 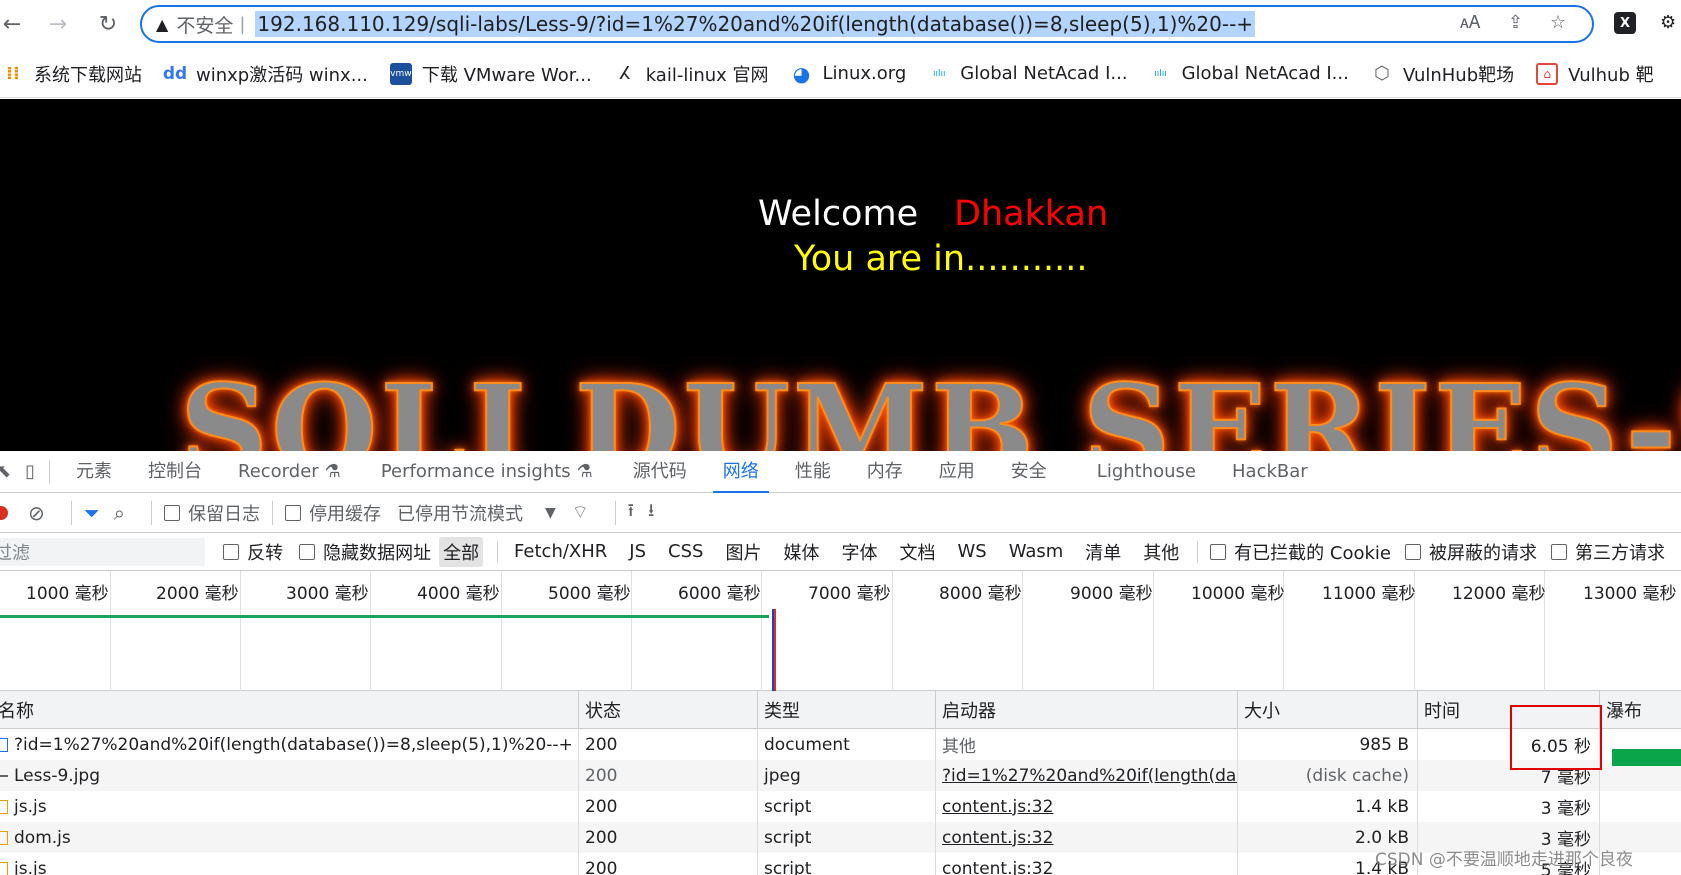 What do you see at coordinates (57, 775) in the screenshot?
I see `request-name-text: Less-9.jpg` at bounding box center [57, 775].